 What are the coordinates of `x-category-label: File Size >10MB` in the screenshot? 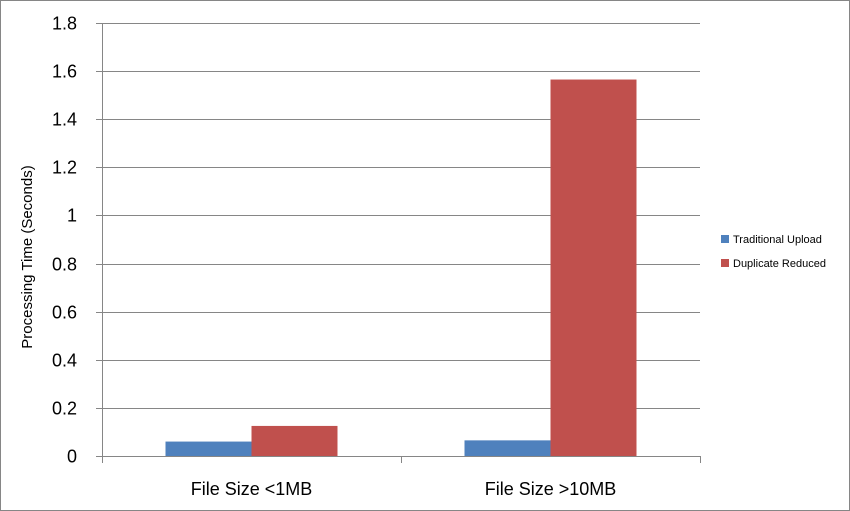 It's located at (551, 489).